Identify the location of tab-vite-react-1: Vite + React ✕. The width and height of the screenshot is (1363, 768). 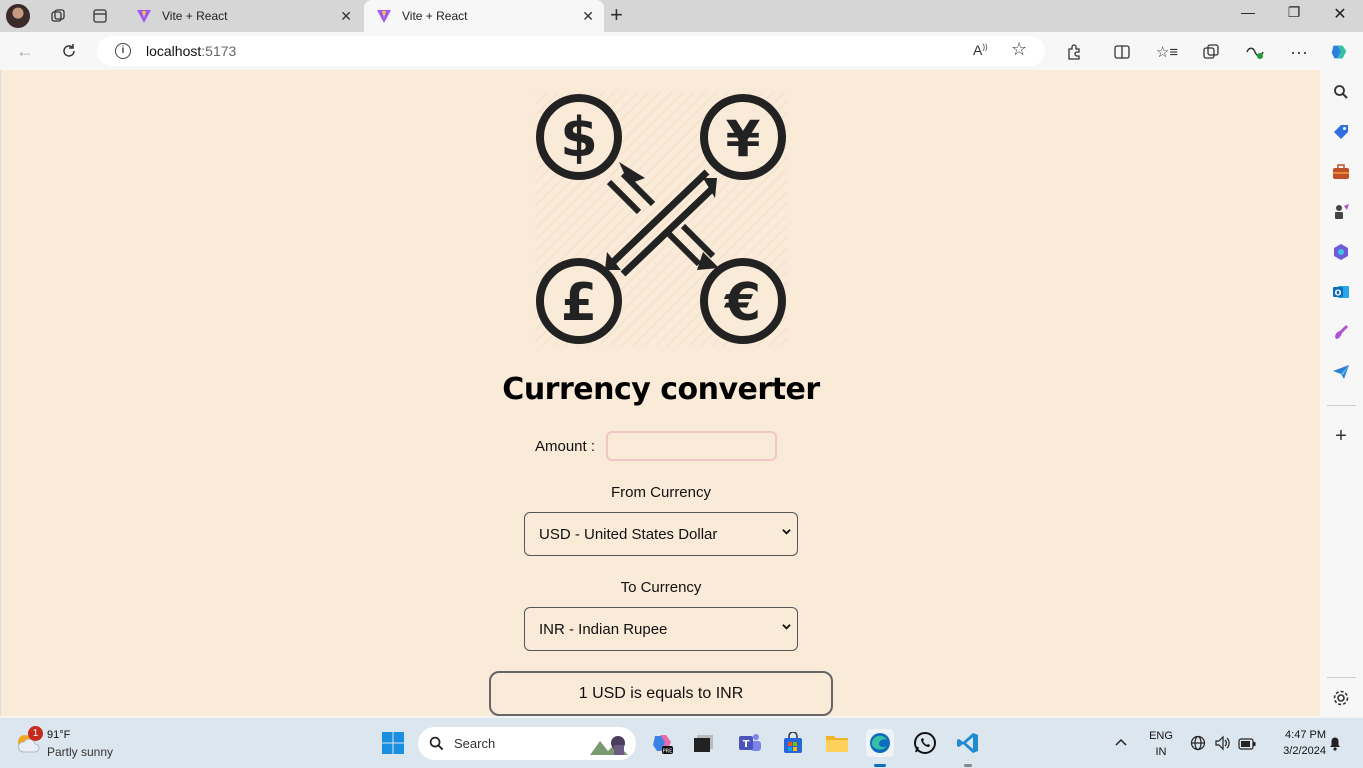
(243, 16).